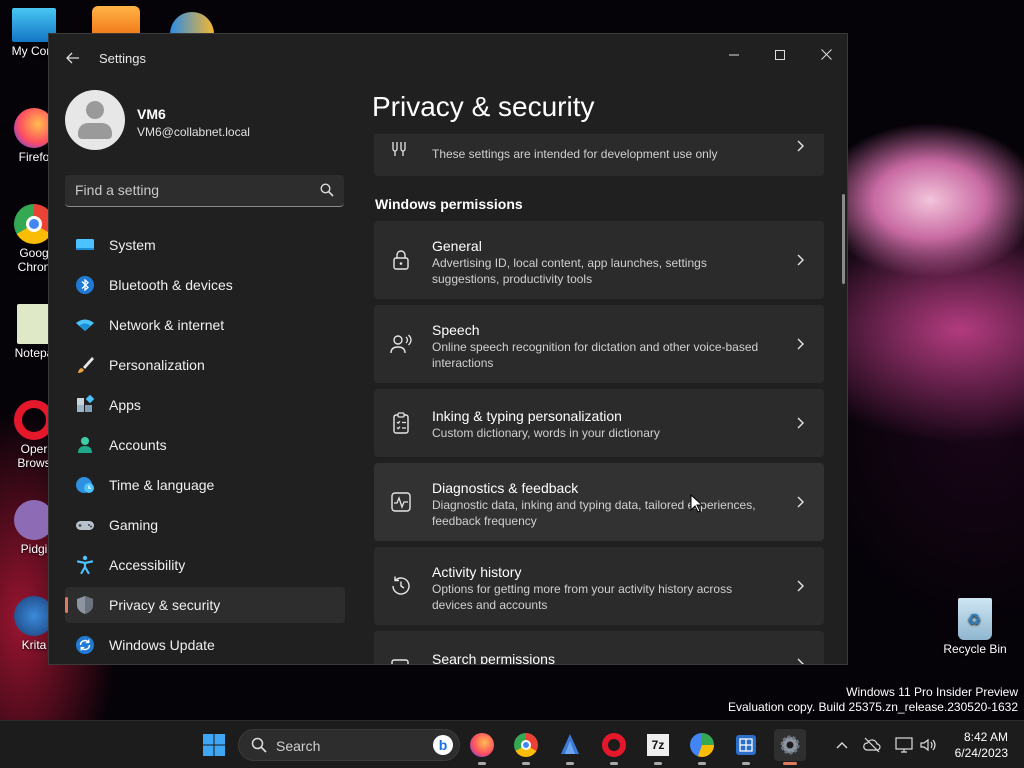 The height and width of the screenshot is (768, 1024). I want to click on title-bar: Settings, so click(448, 58).